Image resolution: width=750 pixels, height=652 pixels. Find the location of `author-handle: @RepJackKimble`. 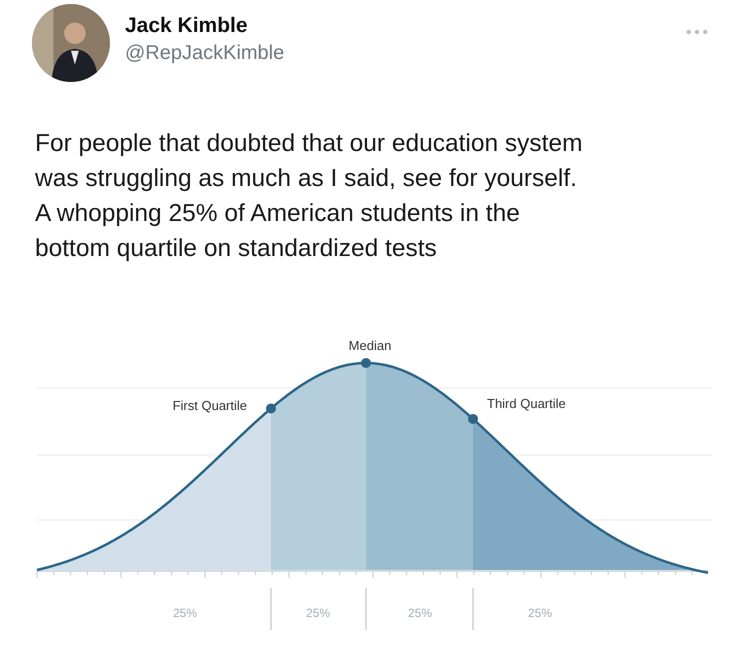

author-handle: @RepJackKimble is located at coordinates (204, 53).